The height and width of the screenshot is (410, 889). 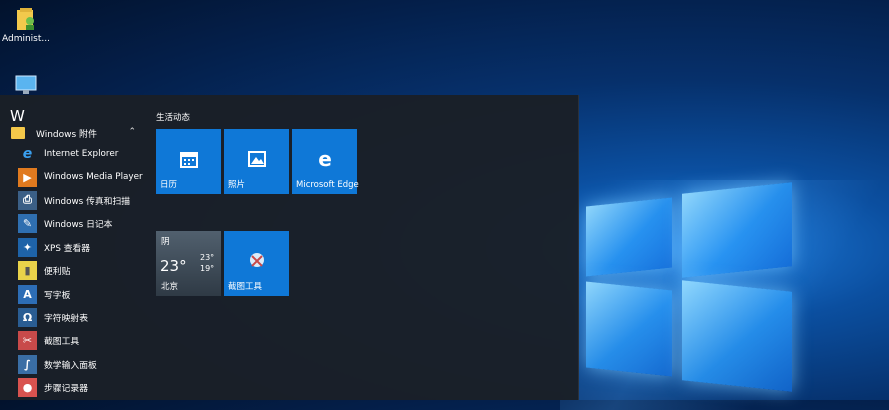 What do you see at coordinates (245, 287) in the screenshot?
I see `tile-label: 截图工具` at bounding box center [245, 287].